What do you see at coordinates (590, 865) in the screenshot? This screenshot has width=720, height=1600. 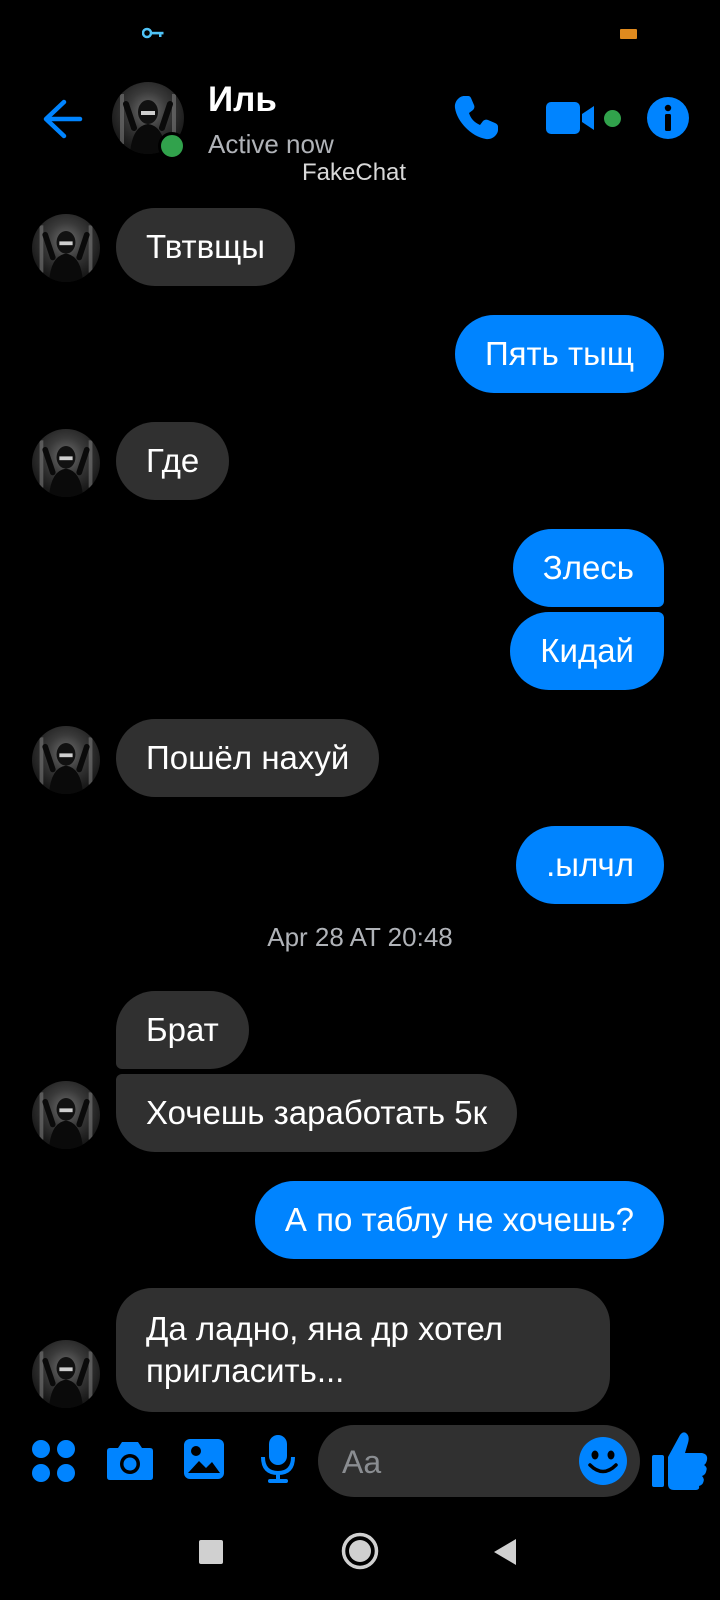 I see `message-bubble-outgoing: .ылчл` at bounding box center [590, 865].